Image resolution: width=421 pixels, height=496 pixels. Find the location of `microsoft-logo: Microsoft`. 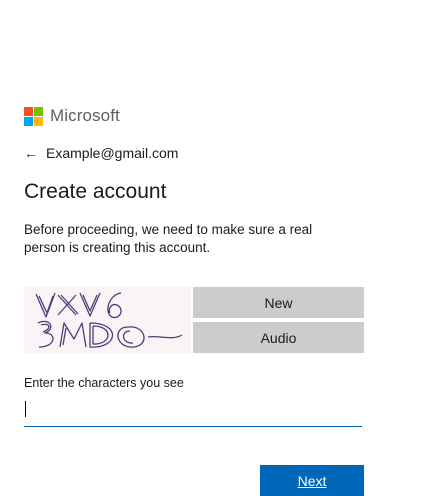

microsoft-logo: Microsoft is located at coordinates (72, 116).